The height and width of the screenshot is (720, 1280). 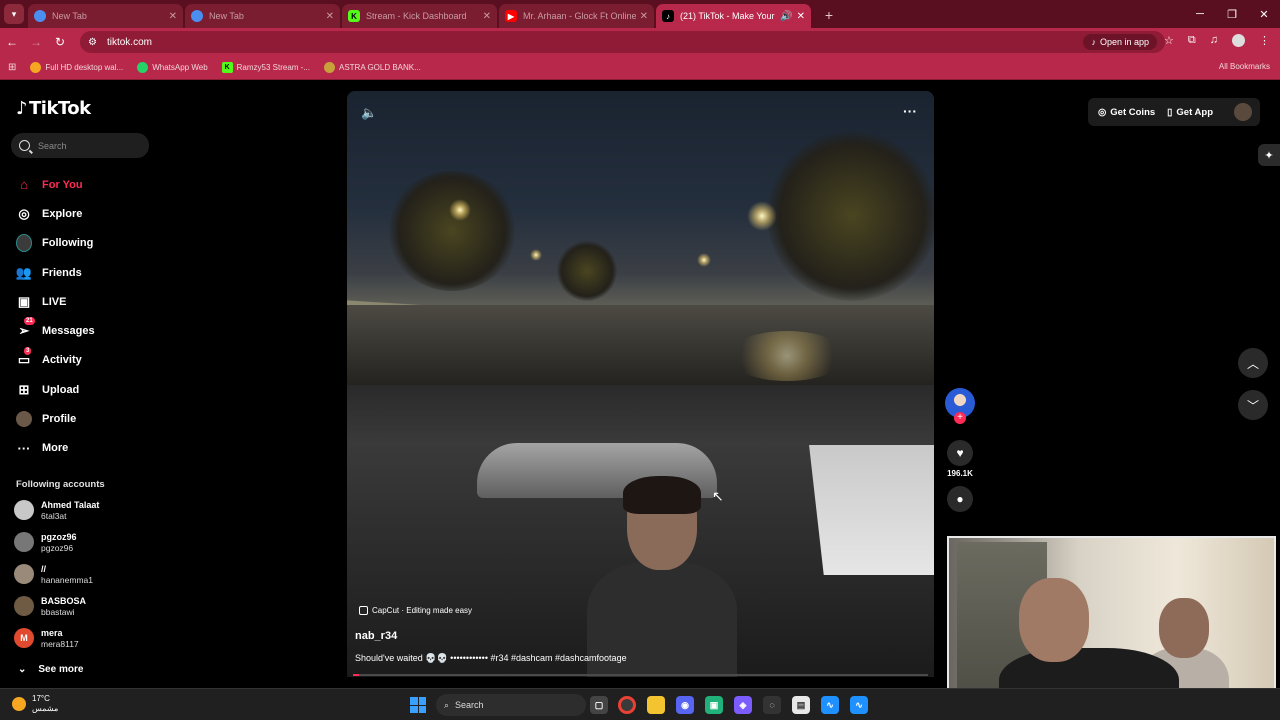 What do you see at coordinates (14, 14) in the screenshot?
I see `tab-search-button: ▾` at bounding box center [14, 14].